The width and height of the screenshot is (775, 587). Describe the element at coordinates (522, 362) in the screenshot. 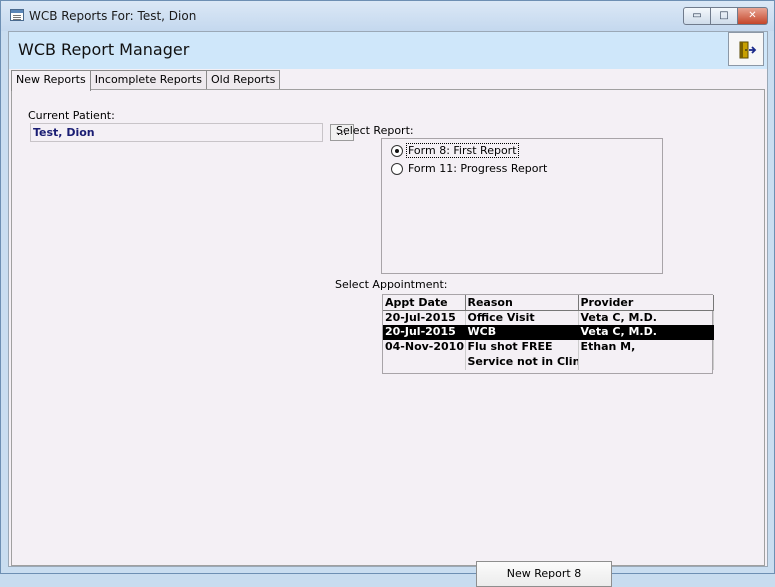

I see `appt-reason-cell: Service not in Clinic` at that location.